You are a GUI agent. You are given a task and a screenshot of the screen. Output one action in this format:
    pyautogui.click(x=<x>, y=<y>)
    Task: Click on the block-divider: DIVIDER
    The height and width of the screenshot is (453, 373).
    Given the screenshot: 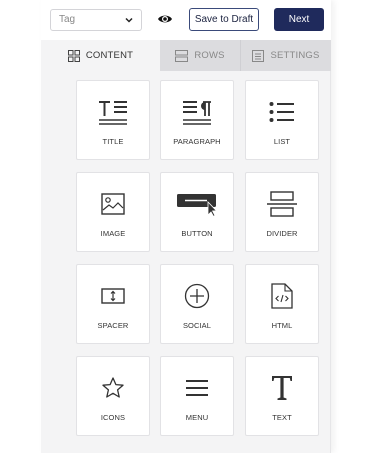 What is the action you would take?
    pyautogui.click(x=282, y=212)
    